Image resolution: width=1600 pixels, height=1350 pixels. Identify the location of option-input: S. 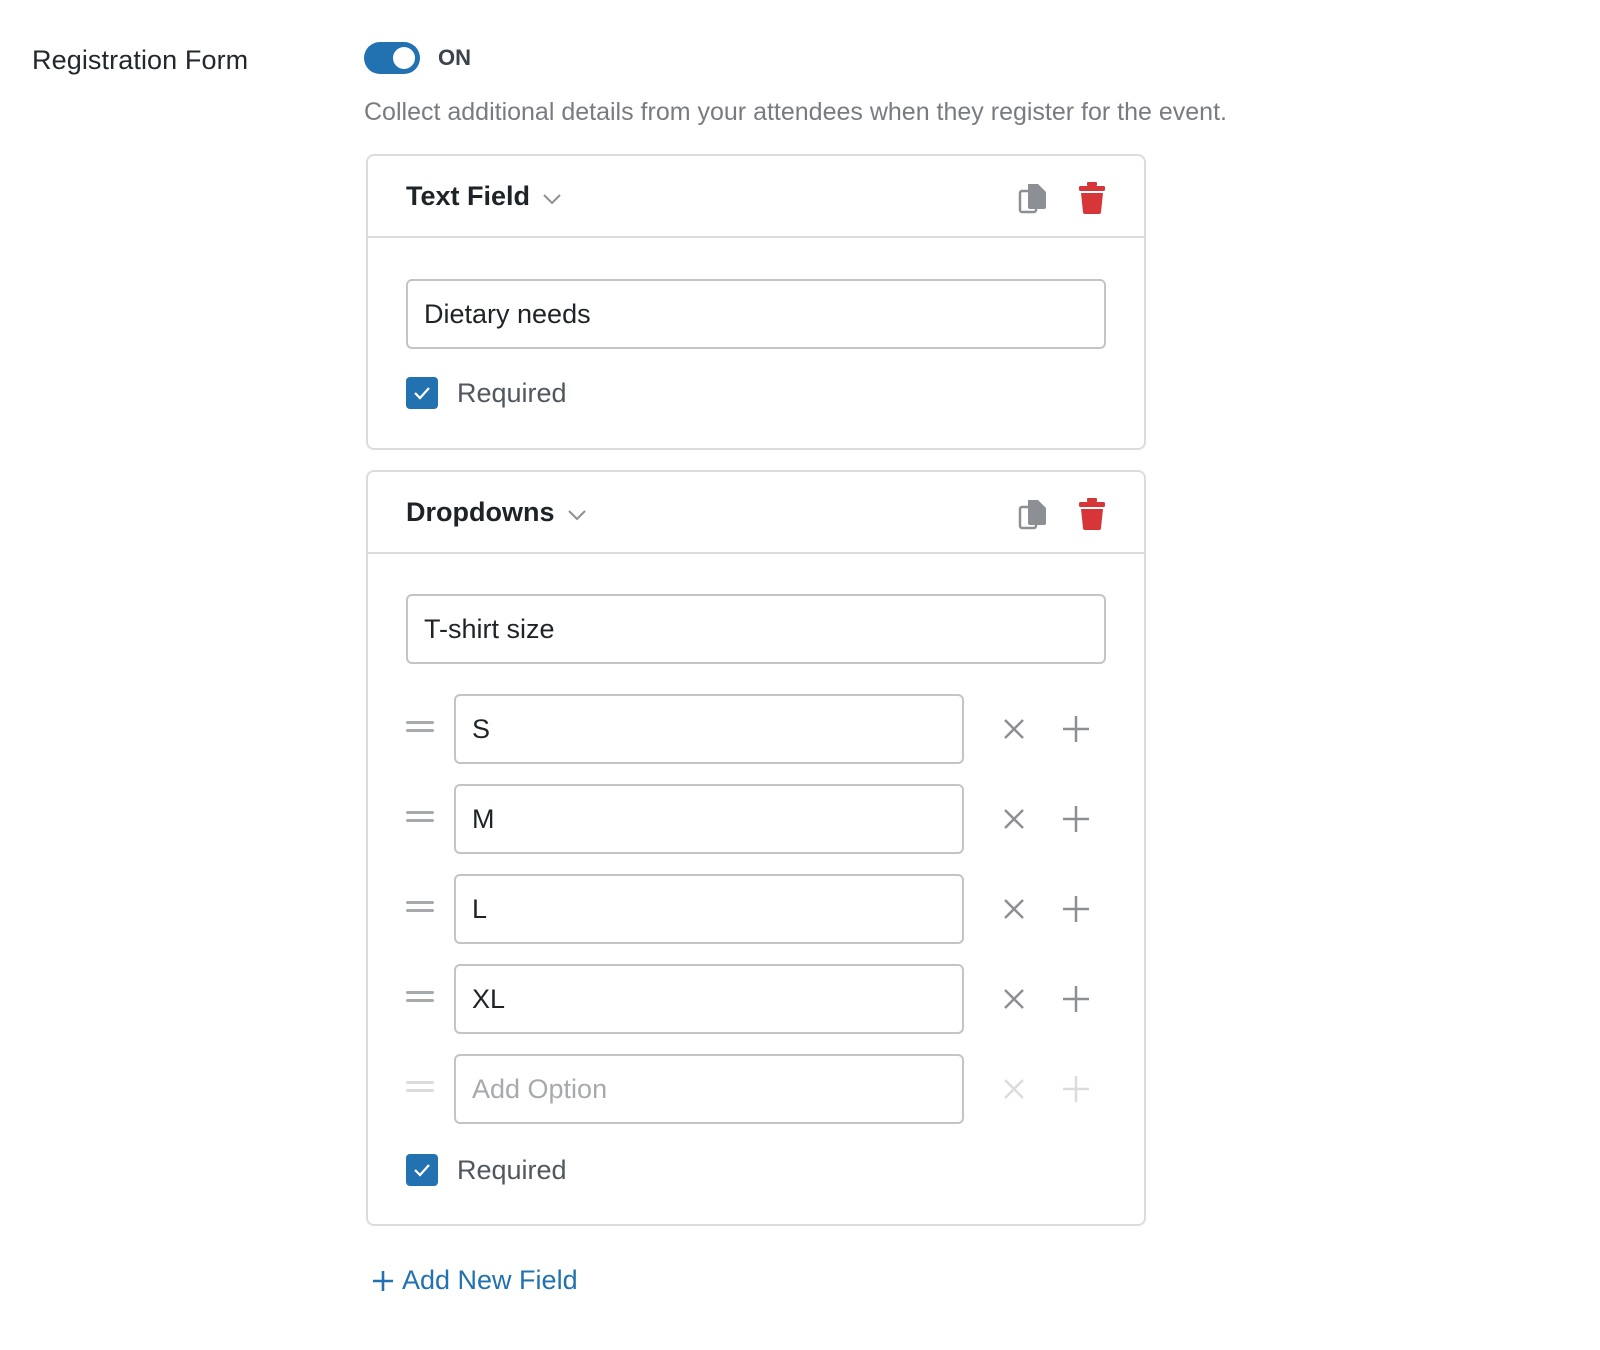
(709, 729).